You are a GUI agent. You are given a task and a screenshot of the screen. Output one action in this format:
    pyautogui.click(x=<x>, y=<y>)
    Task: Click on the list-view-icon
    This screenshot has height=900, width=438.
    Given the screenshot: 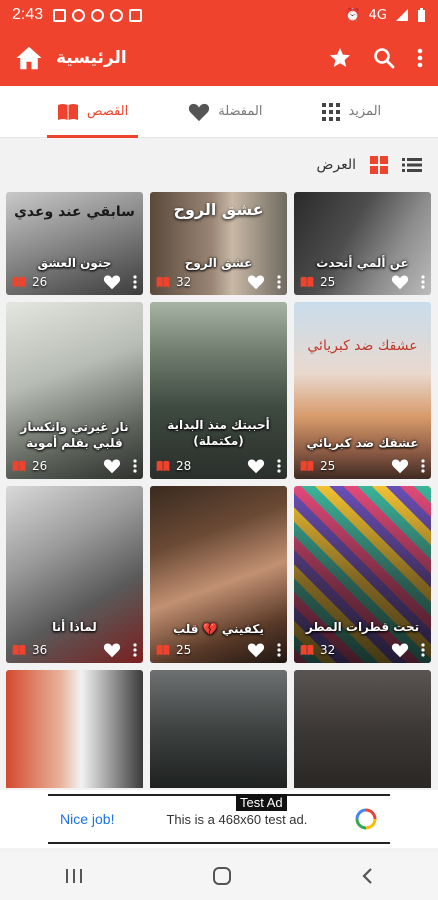 What is the action you would take?
    pyautogui.click(x=412, y=165)
    